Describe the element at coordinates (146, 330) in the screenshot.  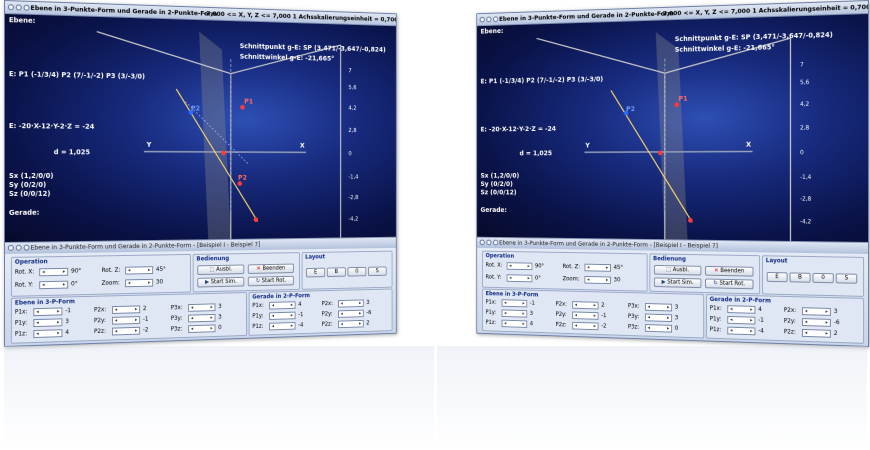
I see `p2z-value: -2` at that location.